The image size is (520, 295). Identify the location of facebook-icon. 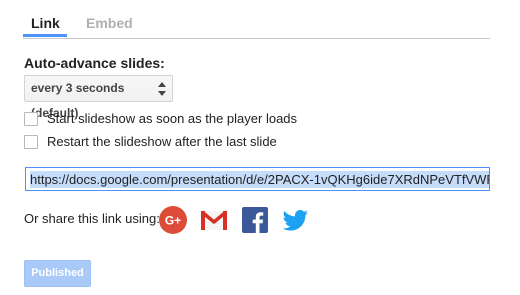
(255, 220).